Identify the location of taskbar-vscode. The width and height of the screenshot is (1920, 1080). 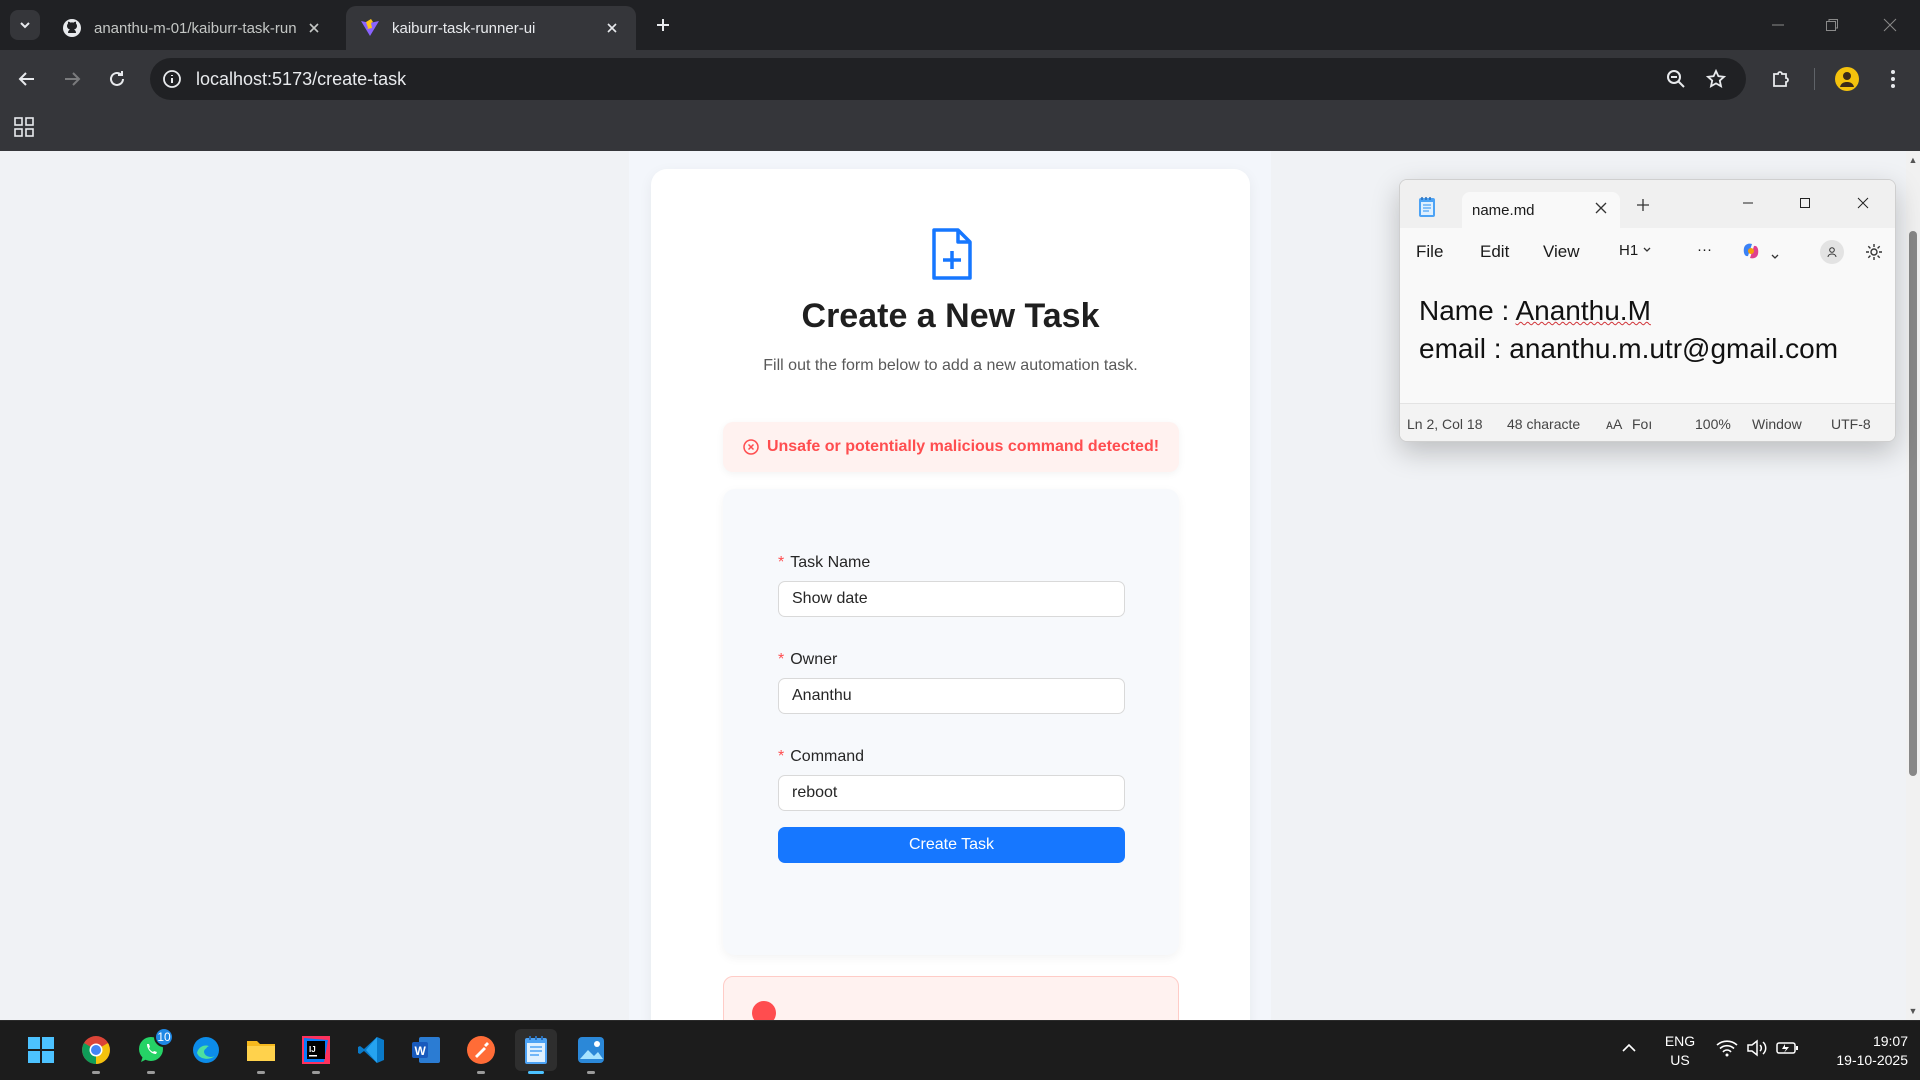
(371, 1050).